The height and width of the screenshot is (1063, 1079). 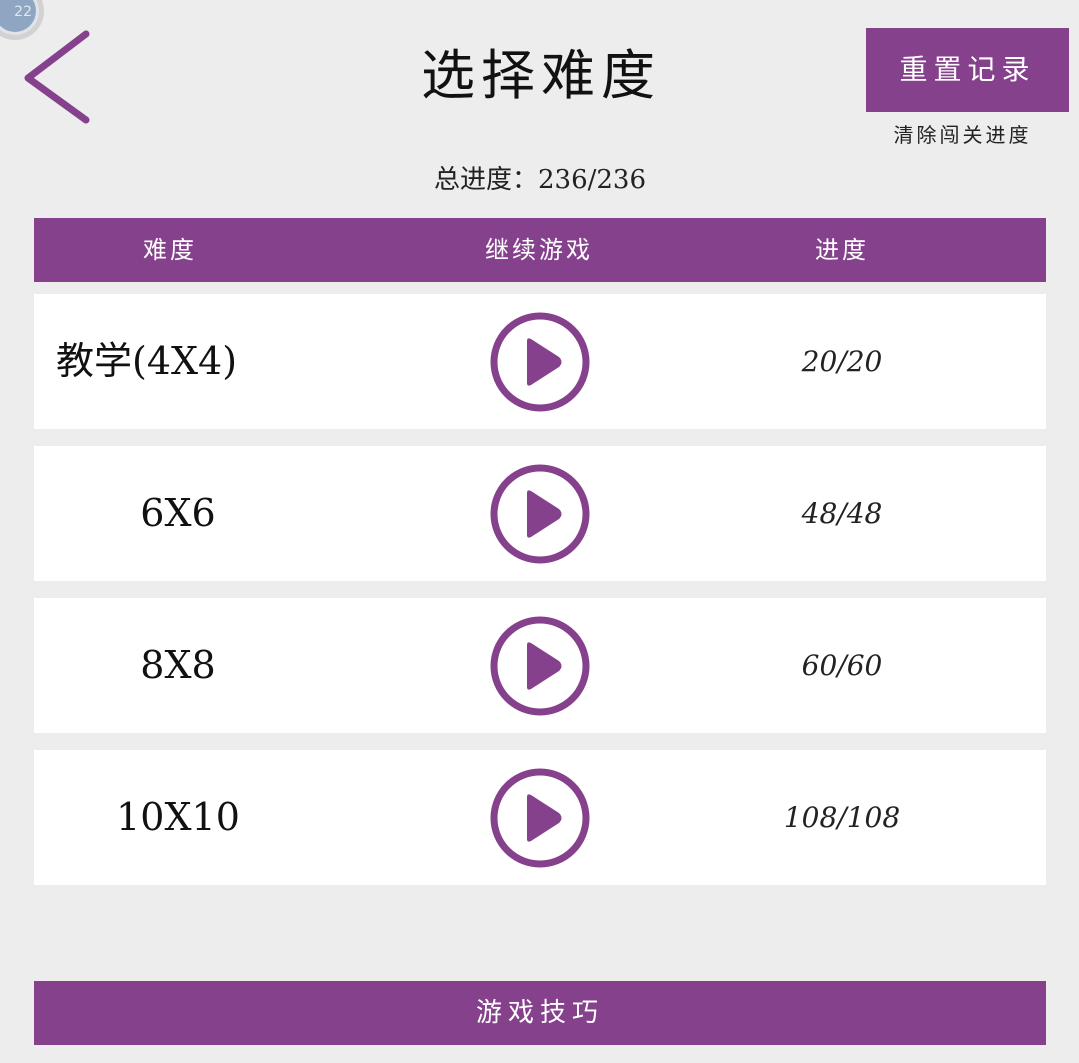 I want to click on table-row: 10X10 108/108, so click(x=540, y=817).